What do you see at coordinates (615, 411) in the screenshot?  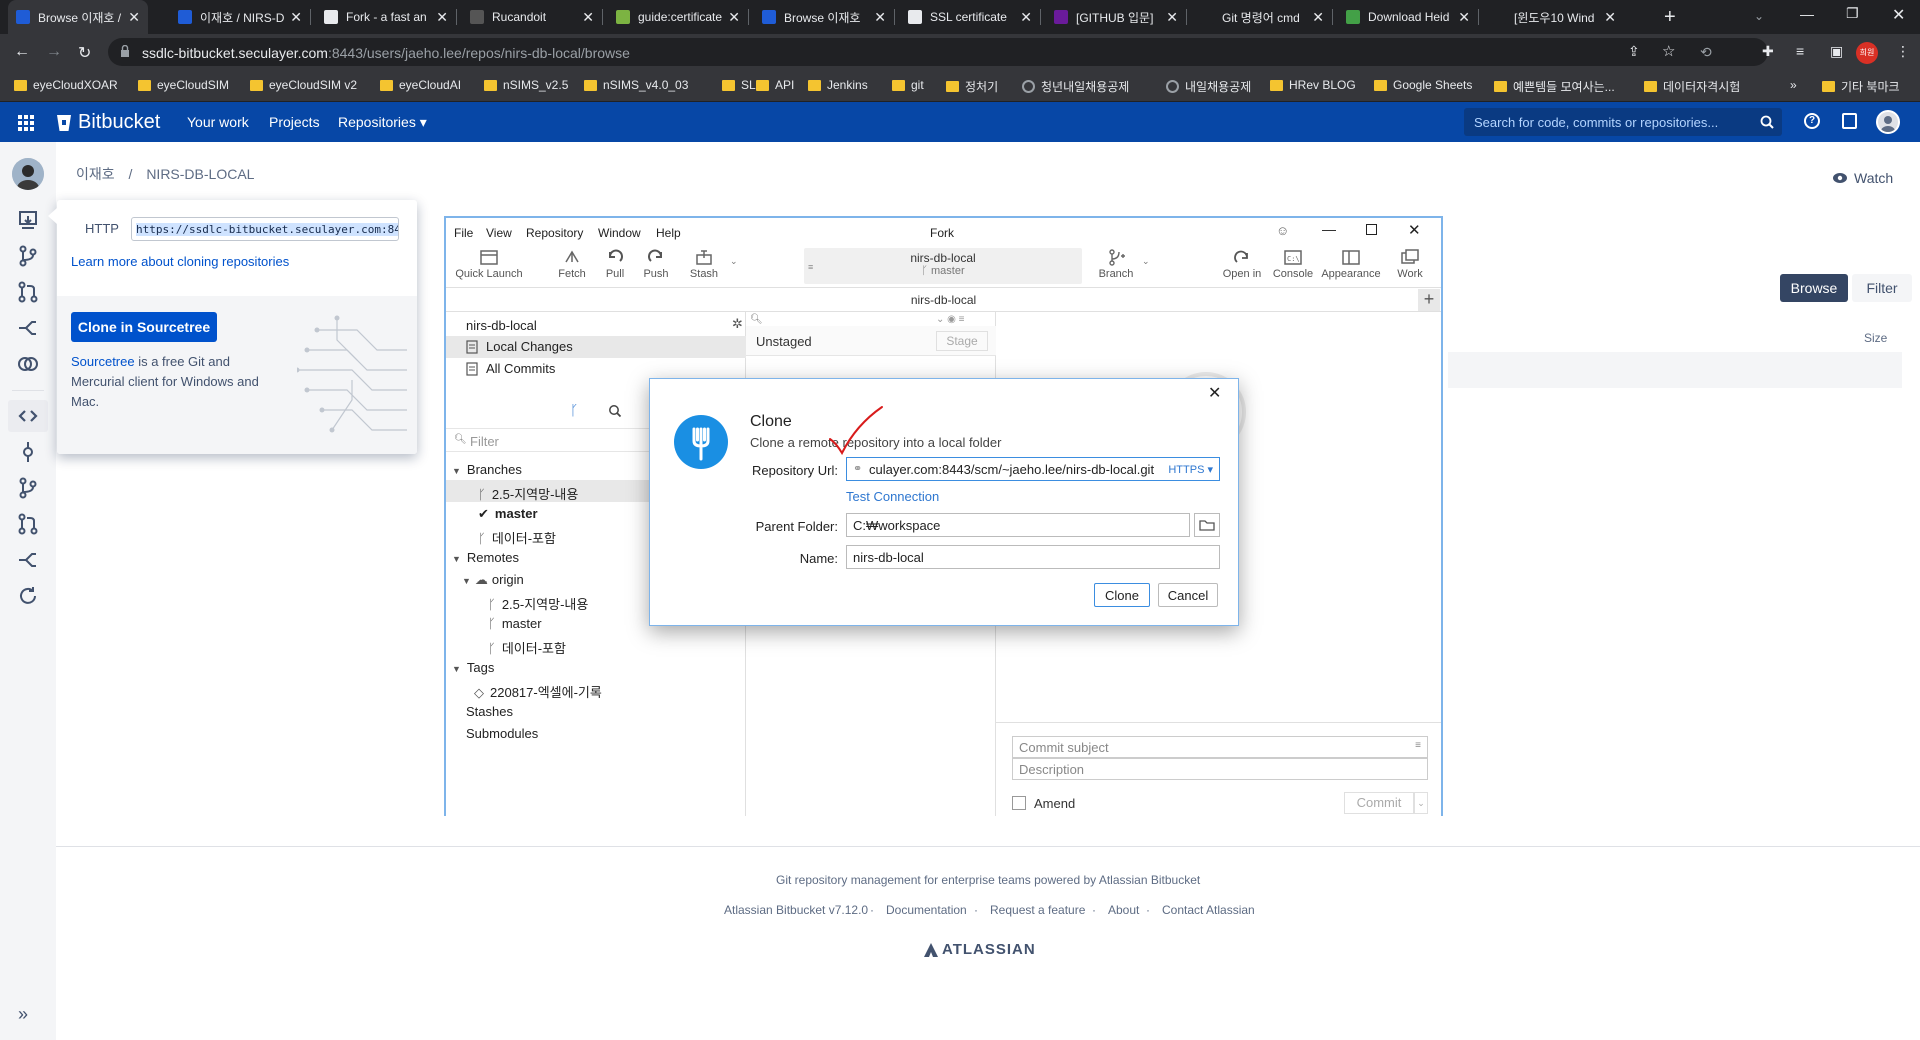 I see `sidebar-search-icon` at bounding box center [615, 411].